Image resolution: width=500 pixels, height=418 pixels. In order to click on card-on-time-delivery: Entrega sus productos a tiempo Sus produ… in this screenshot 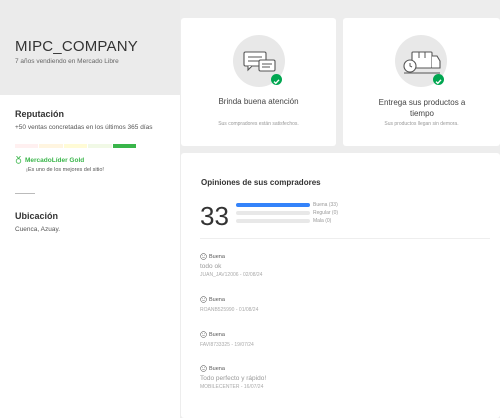, I will do `click(421, 82)`.